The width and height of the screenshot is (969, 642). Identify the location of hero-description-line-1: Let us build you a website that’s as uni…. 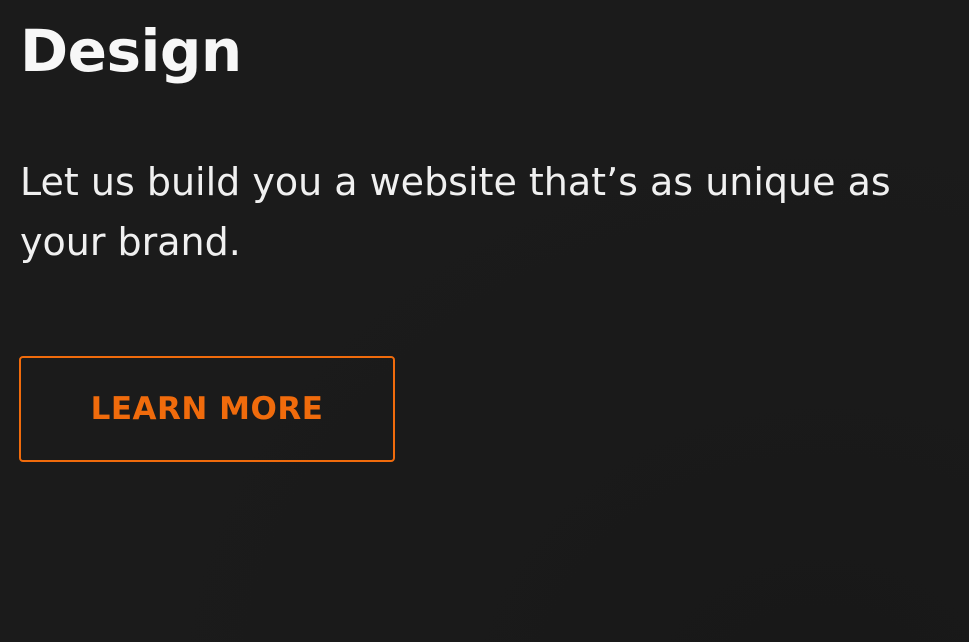
(455, 182).